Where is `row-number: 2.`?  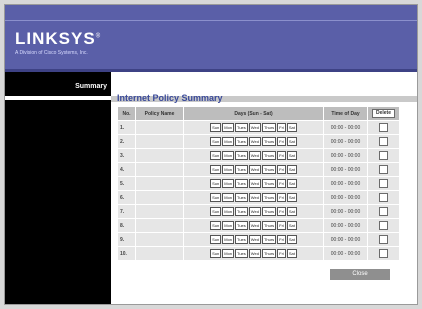 row-number: 2. is located at coordinates (126, 141).